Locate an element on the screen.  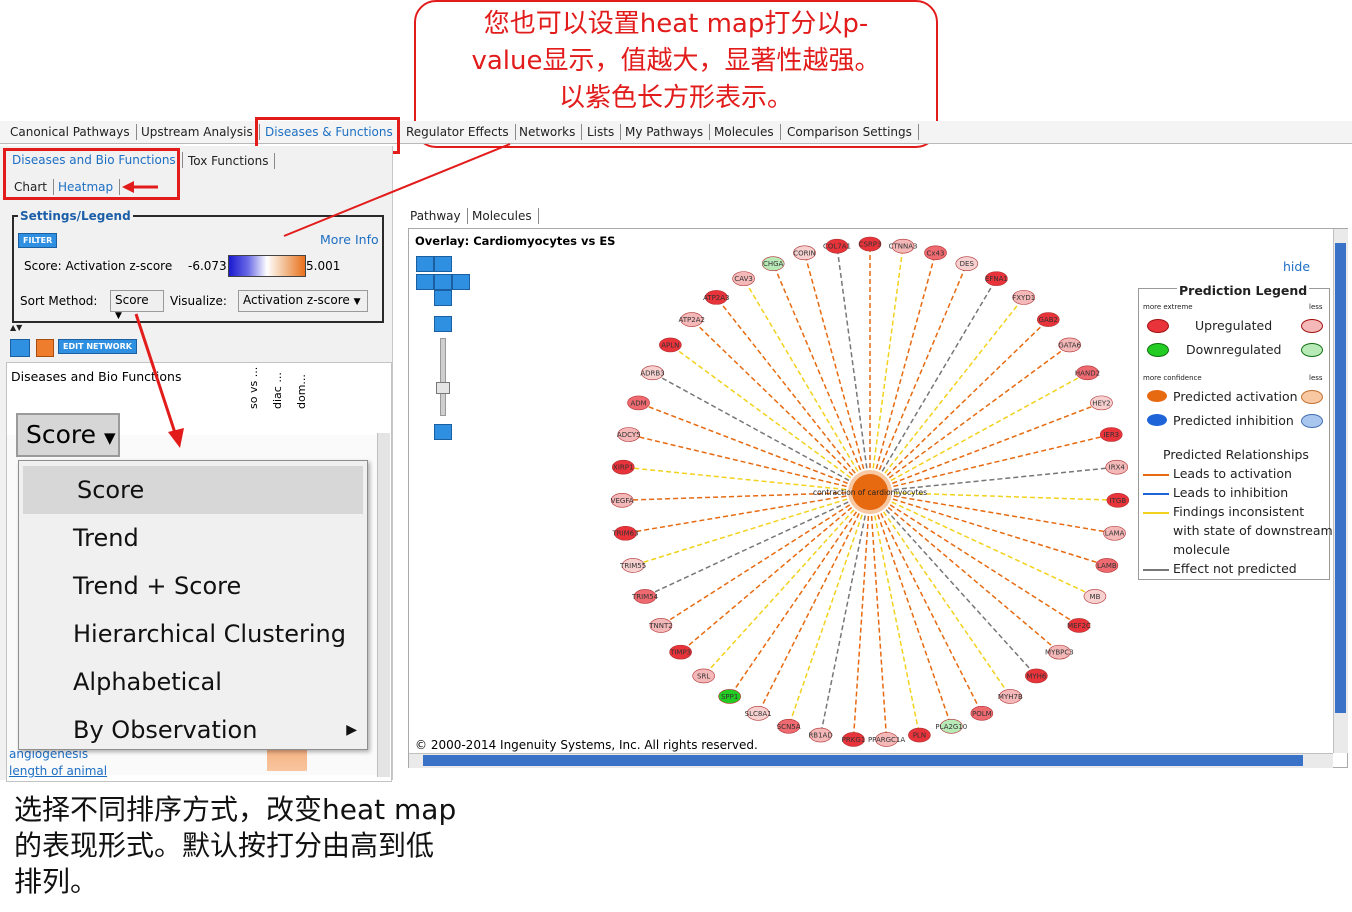
zoom-out-icon is located at coordinates (443, 432).